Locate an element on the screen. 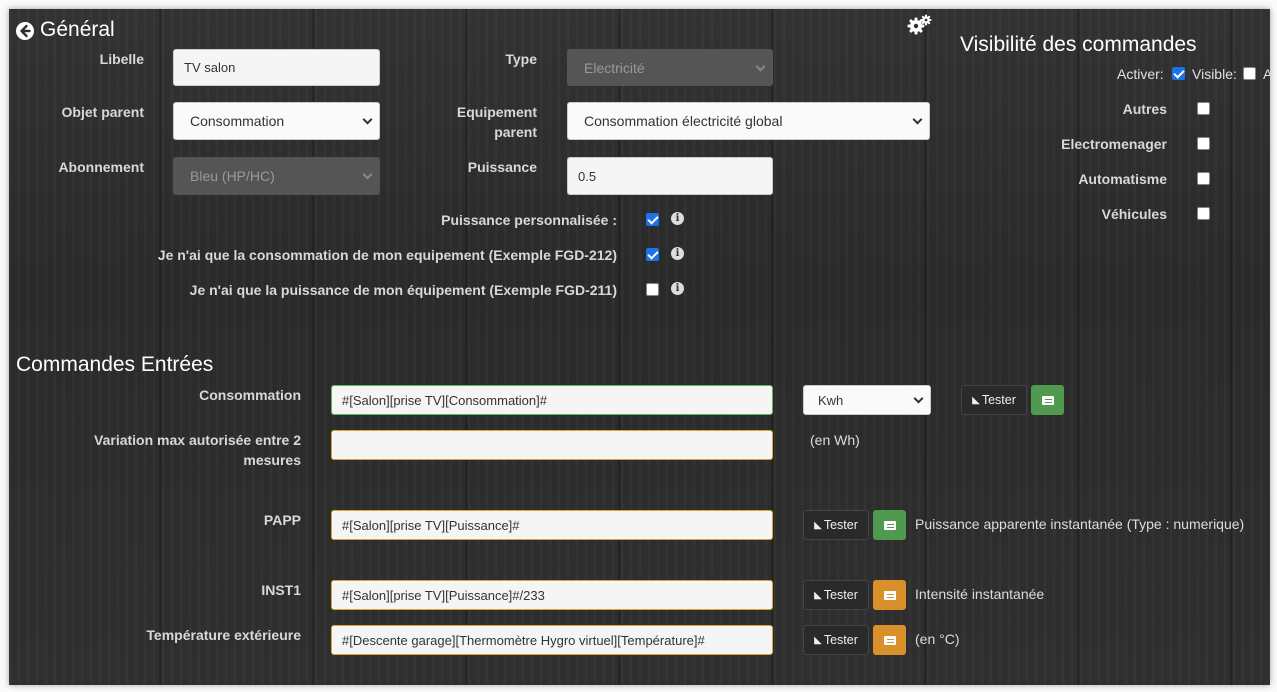 The height and width of the screenshot is (692, 1277). equipement-parent-select: Consommation électricité global is located at coordinates (748, 121).